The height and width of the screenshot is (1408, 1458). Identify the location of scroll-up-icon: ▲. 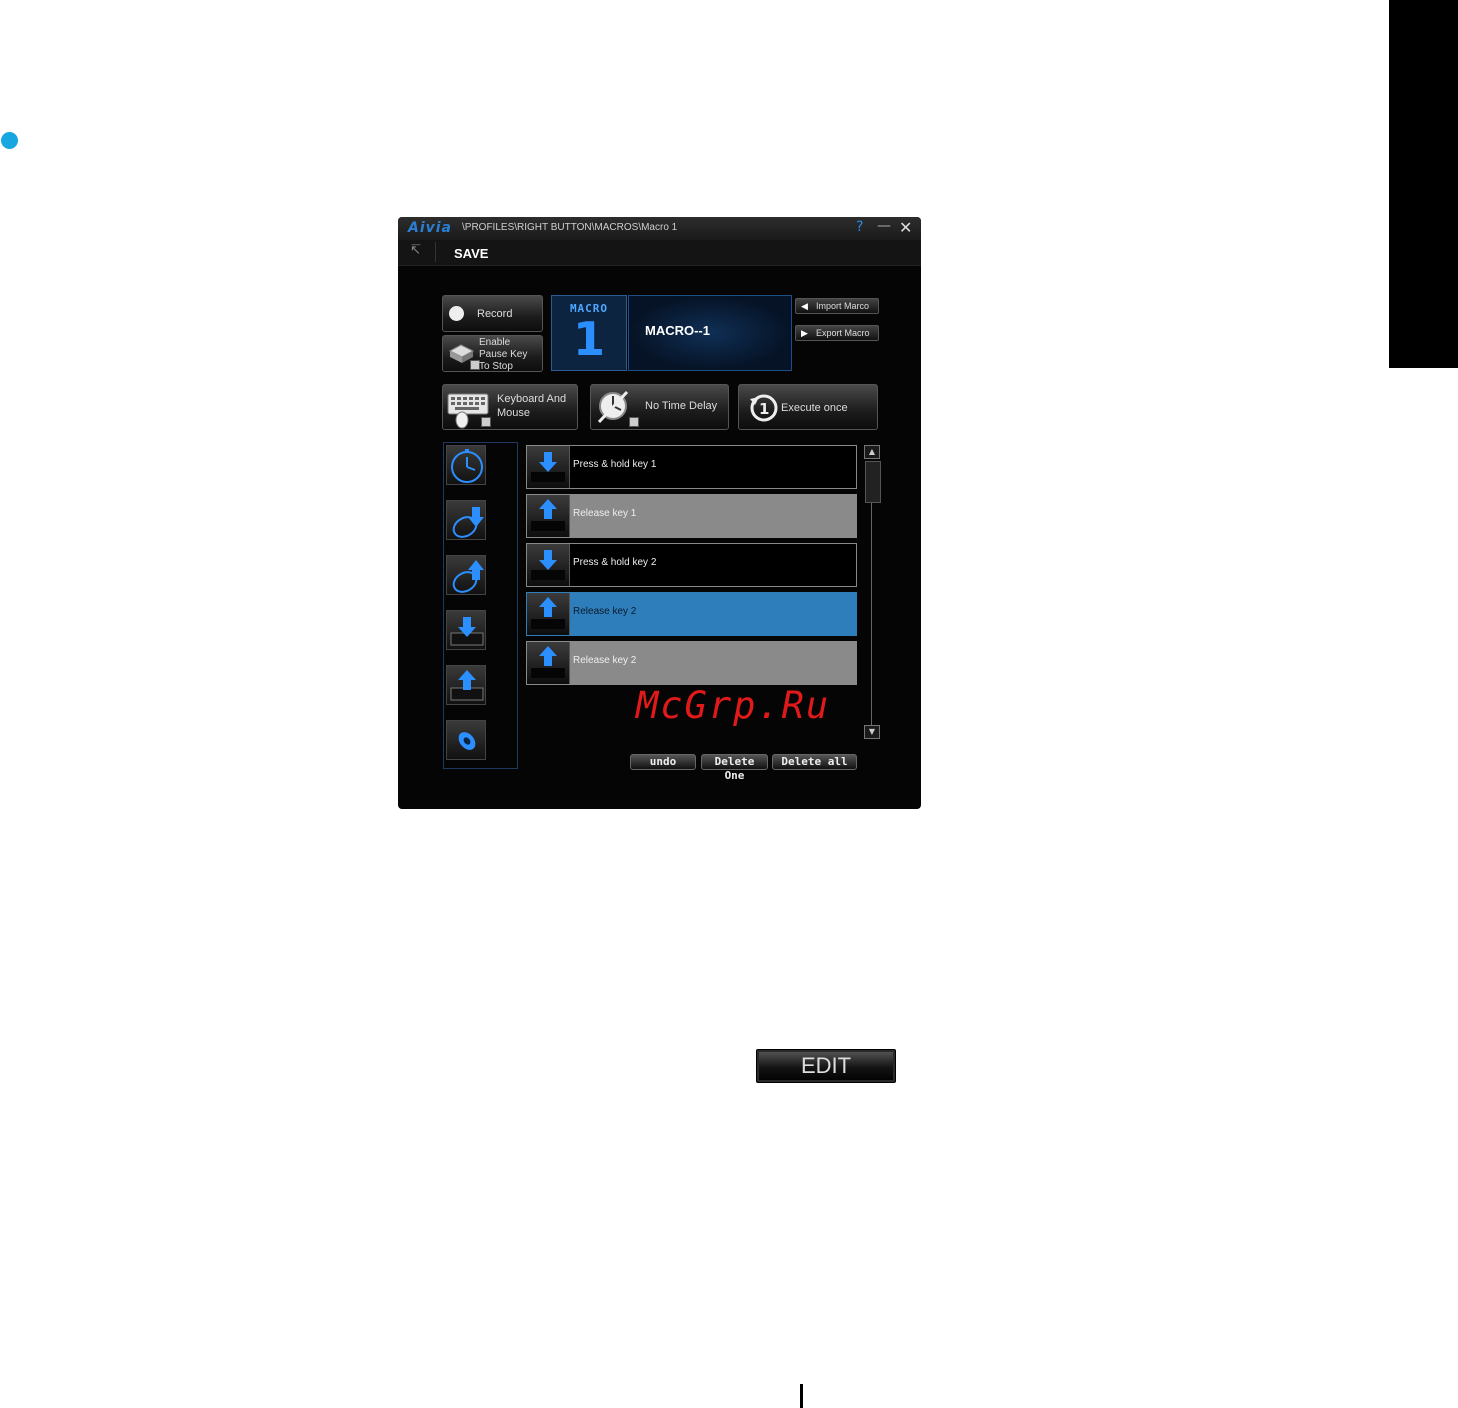
(872, 452).